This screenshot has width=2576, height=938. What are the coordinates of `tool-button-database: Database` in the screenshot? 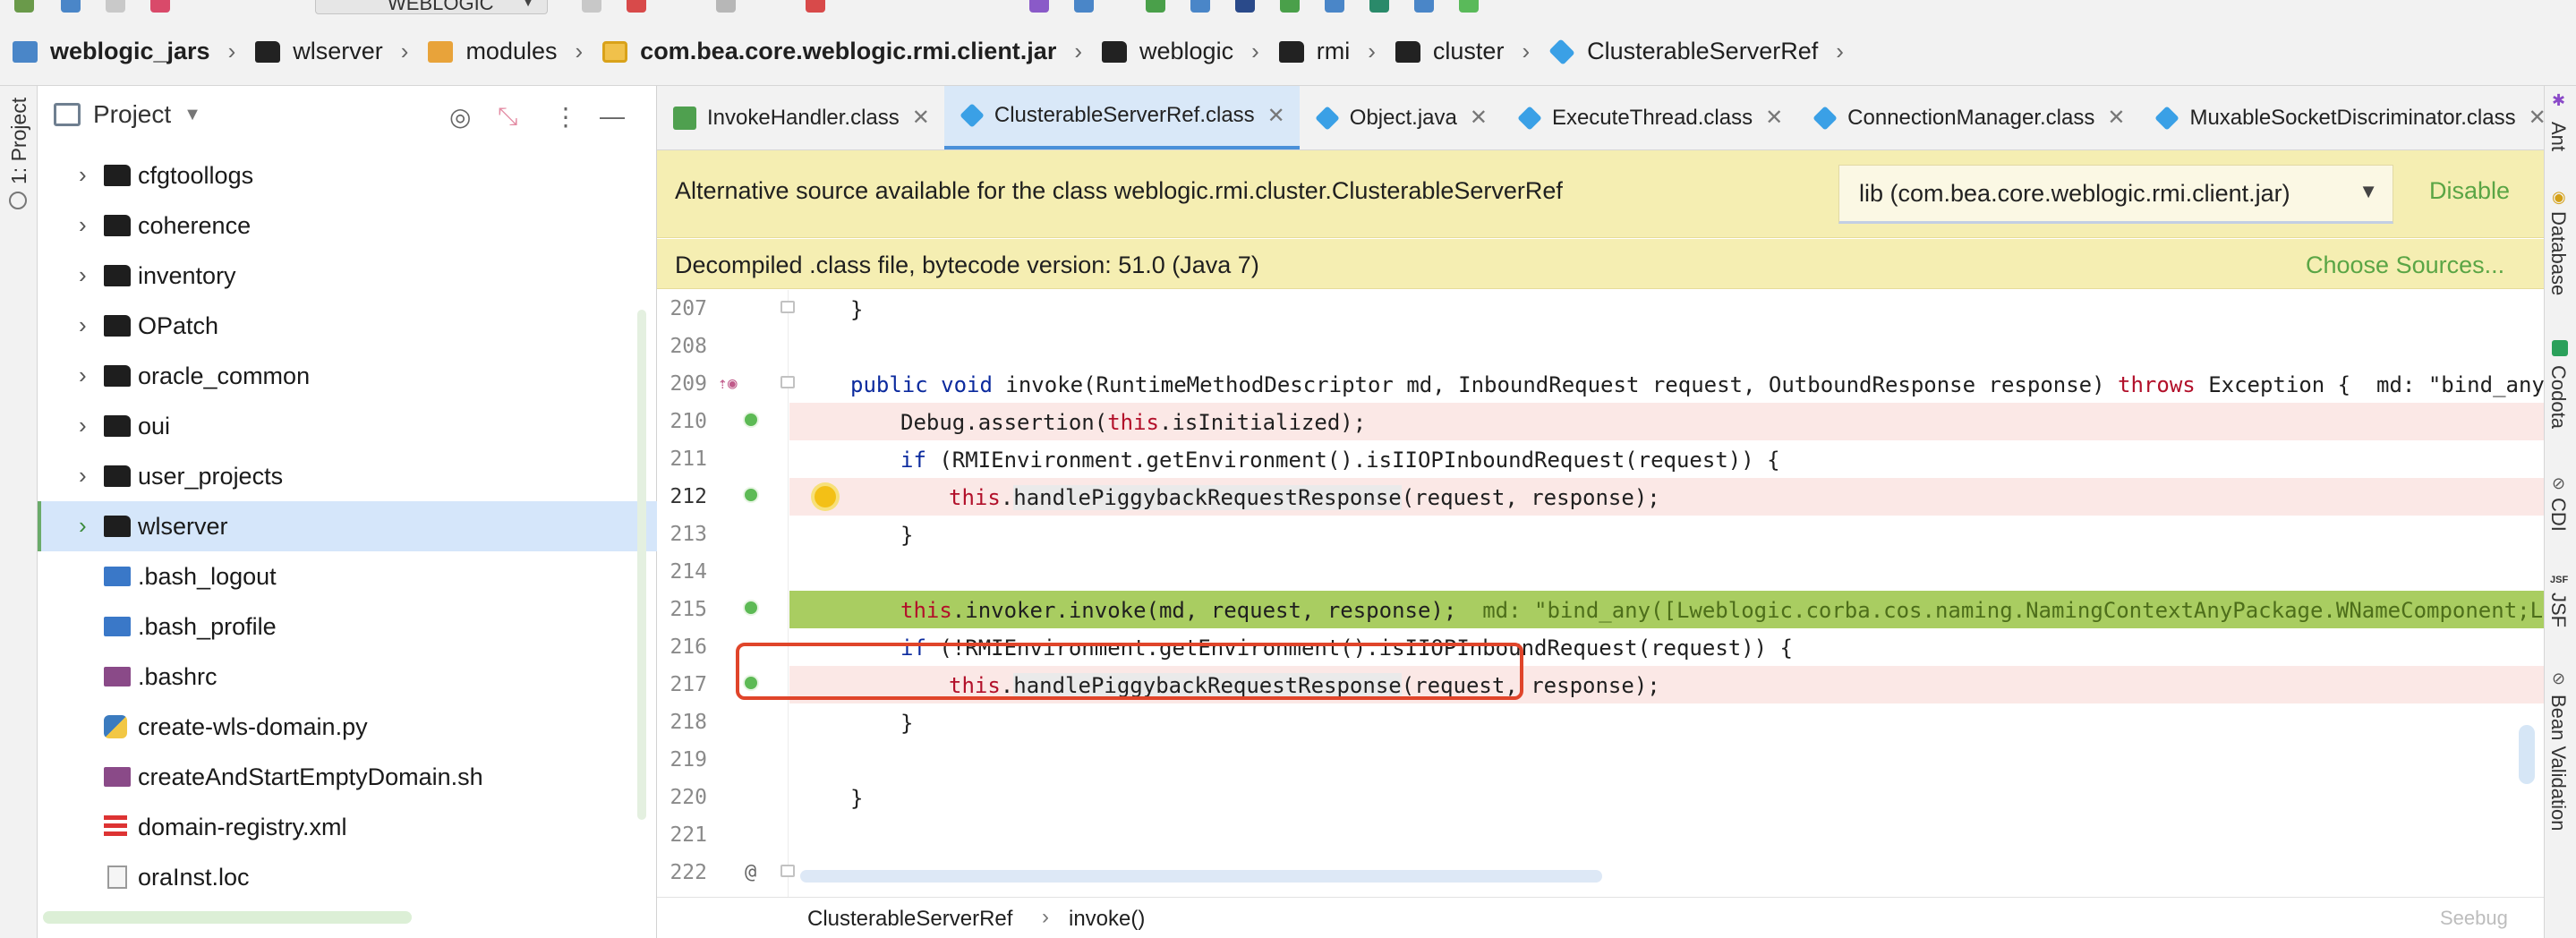 It's located at (2558, 253).